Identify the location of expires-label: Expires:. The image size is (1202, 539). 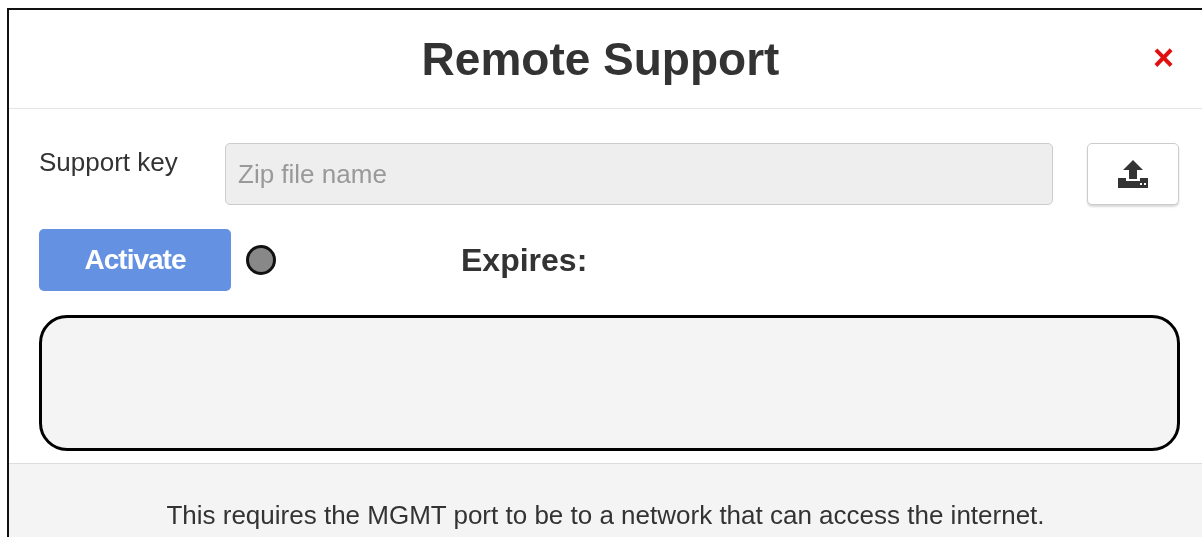
(524, 260).